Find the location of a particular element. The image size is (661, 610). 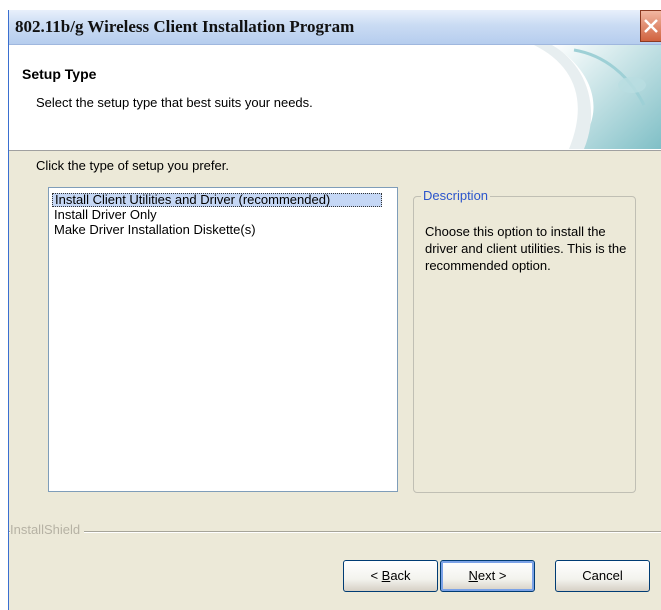

setup-prompt: Click the type of setup you prefer. is located at coordinates (132, 165).